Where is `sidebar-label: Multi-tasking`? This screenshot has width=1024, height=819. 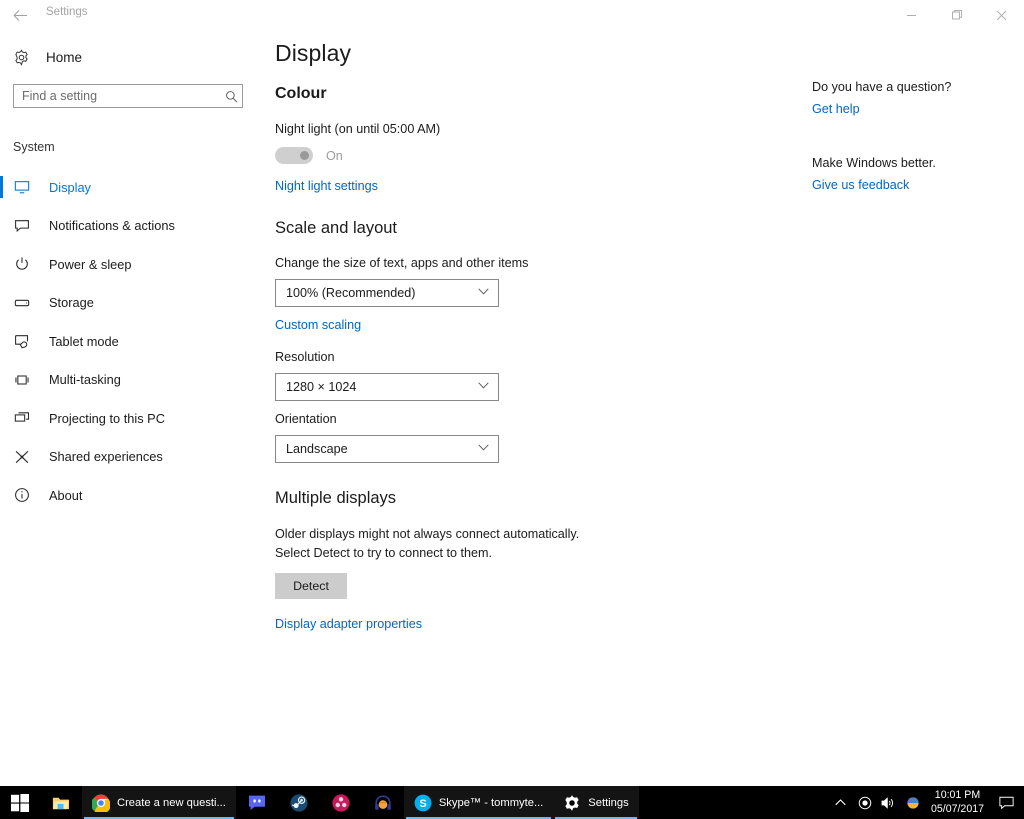 sidebar-label: Multi-tasking is located at coordinates (85, 380).